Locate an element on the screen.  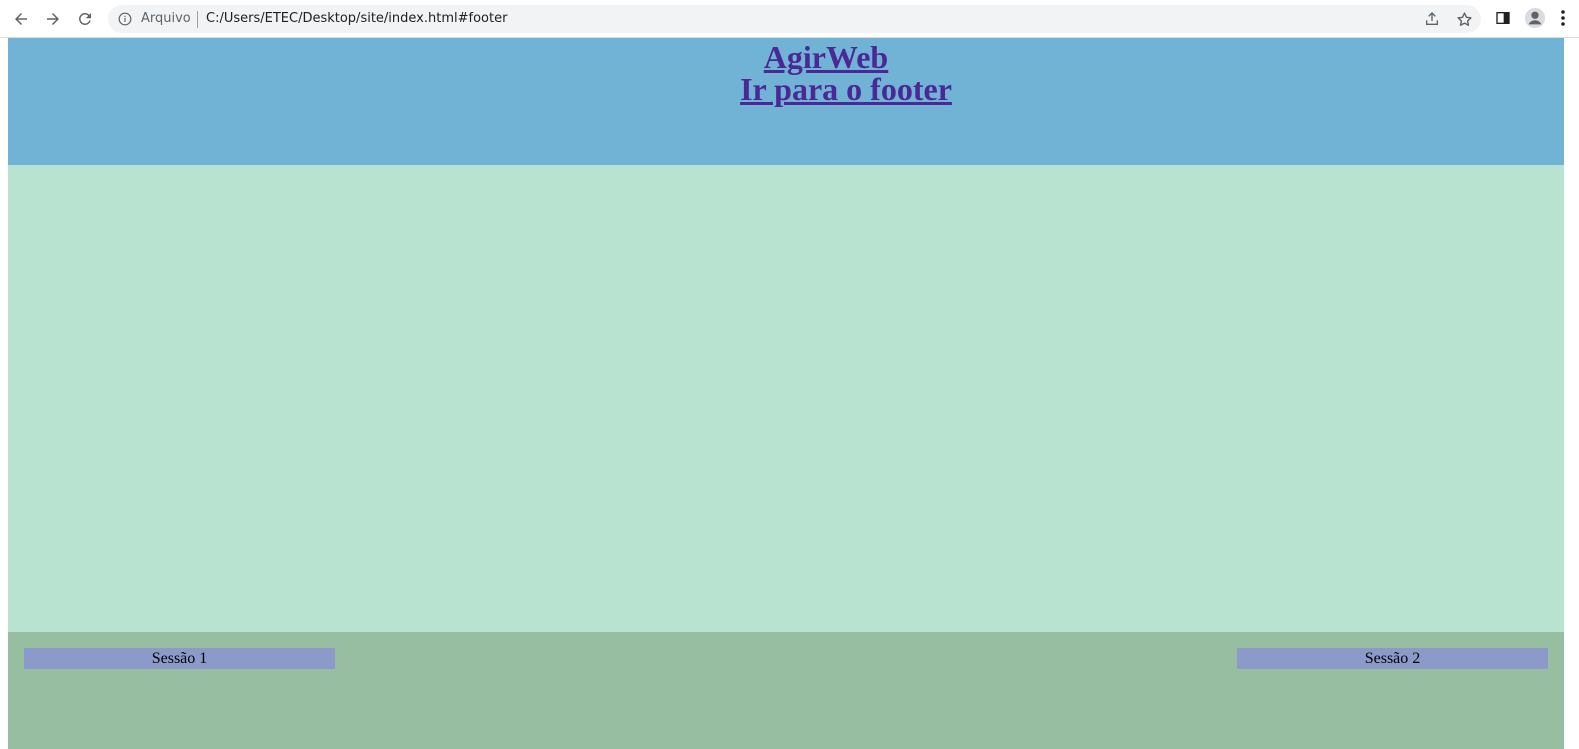
menu-icon is located at coordinates (1563, 18).